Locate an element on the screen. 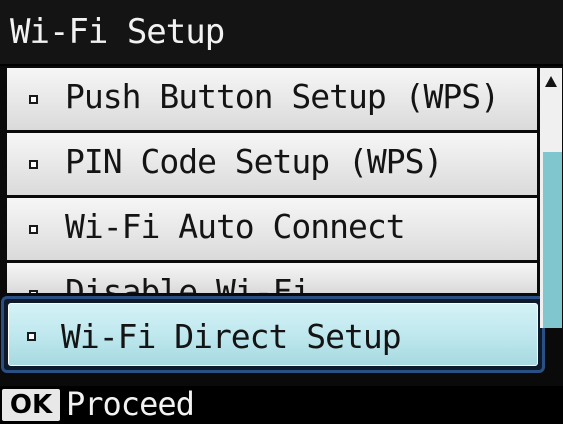 The image size is (563, 424). menu-item-push-button-setup: Push Button Setup (WPS) is located at coordinates (272, 99).